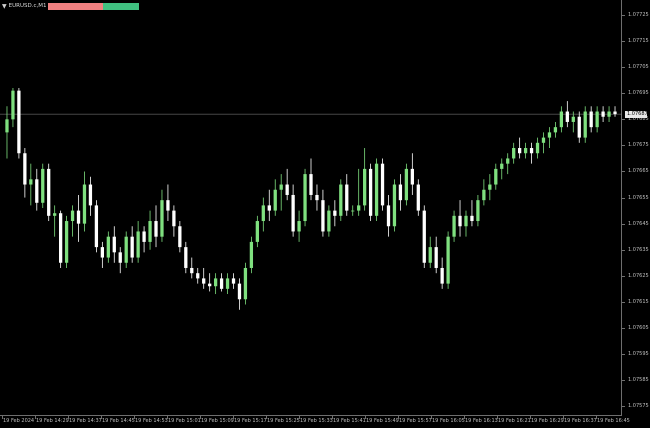 Image resolution: width=650 pixels, height=428 pixels. I want to click on time-tick-label: 19 Feb 15:33, so click(316, 421).